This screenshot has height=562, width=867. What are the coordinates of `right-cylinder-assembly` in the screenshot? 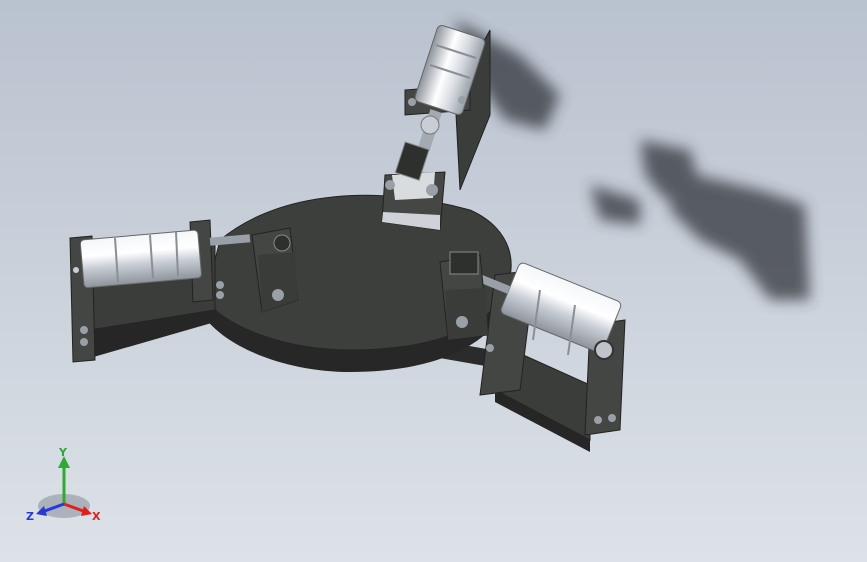 It's located at (551, 357).